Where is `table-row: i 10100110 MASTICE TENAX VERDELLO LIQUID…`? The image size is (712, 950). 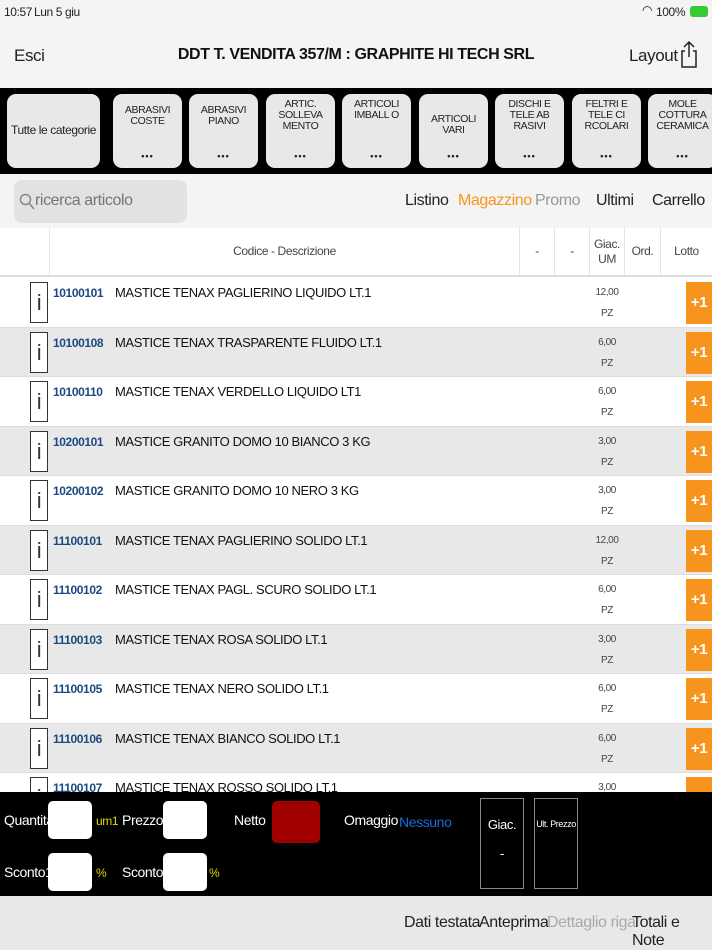
table-row: i 10100110 MASTICE TENAX VERDELLO LIQUID… is located at coordinates (356, 402).